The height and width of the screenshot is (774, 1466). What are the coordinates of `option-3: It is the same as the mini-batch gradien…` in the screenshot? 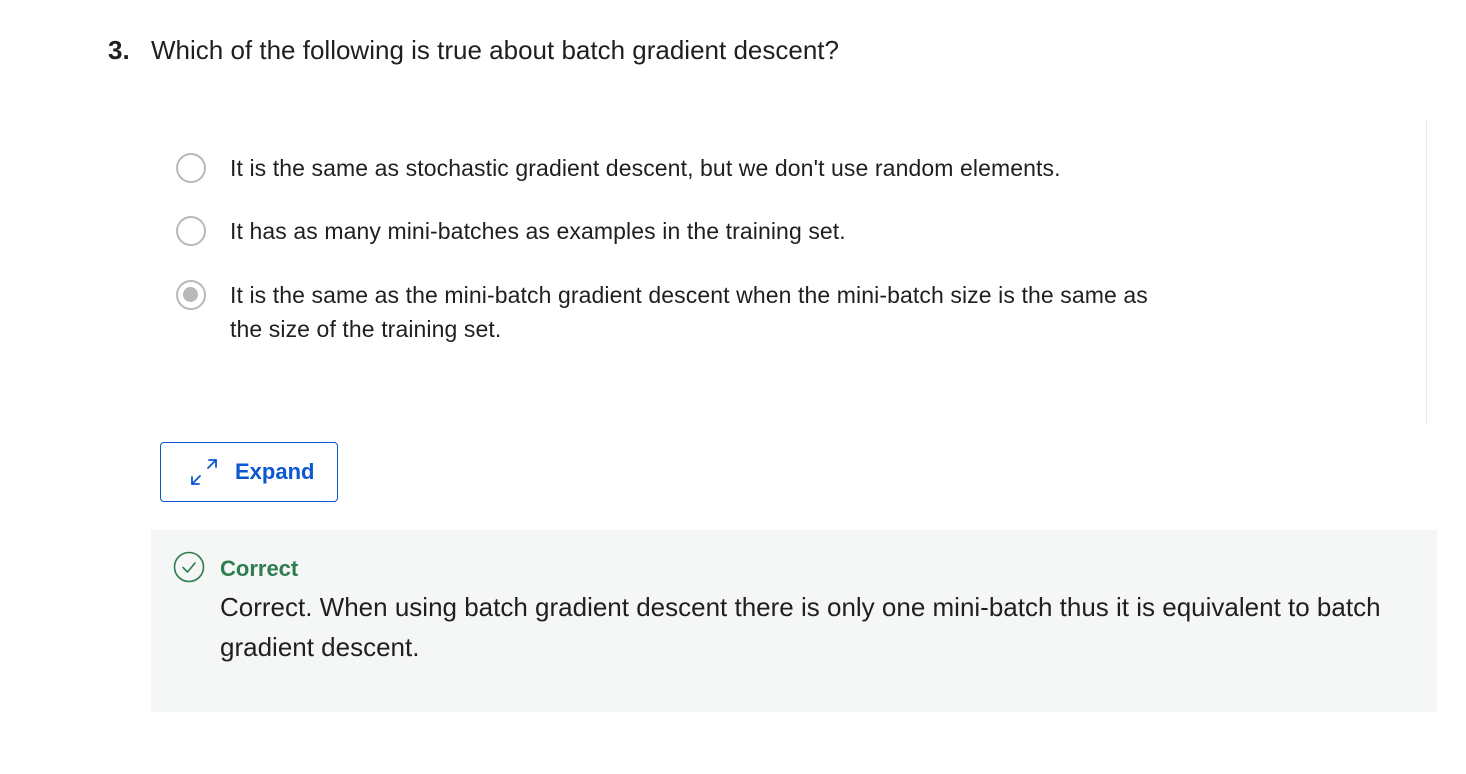 It's located at (668, 313).